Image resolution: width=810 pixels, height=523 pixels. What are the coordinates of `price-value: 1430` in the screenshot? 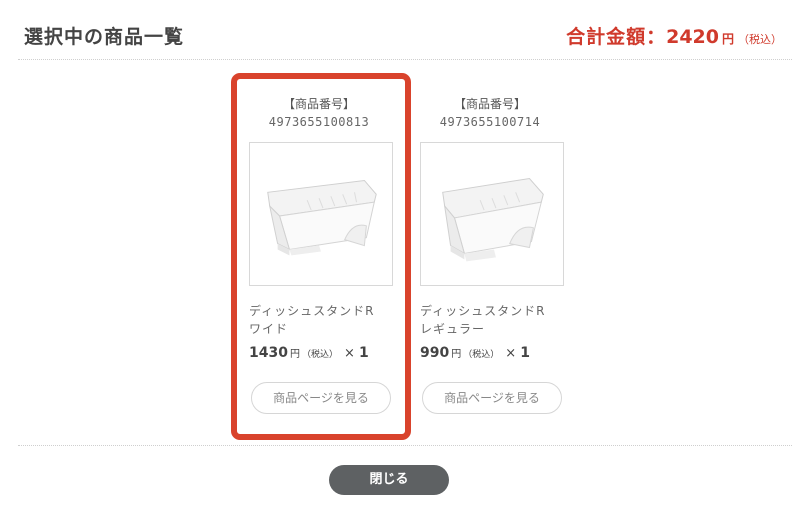 It's located at (268, 353).